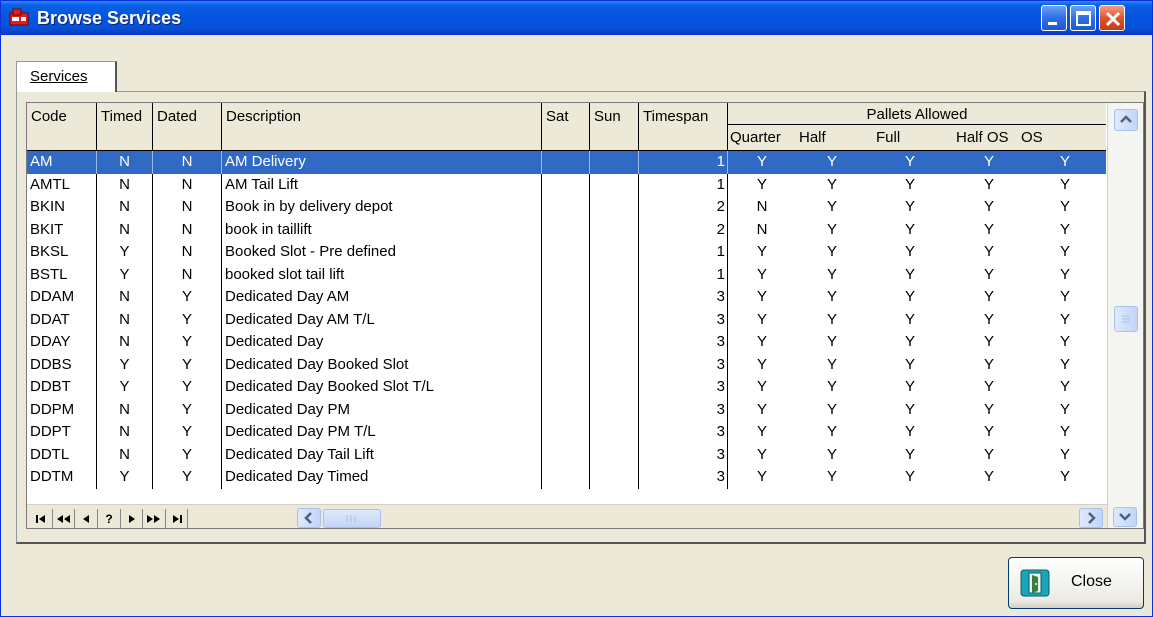 The image size is (1153, 617). What do you see at coordinates (382, 319) in the screenshot?
I see `cell-description: Dedicated Day AM T/L` at bounding box center [382, 319].